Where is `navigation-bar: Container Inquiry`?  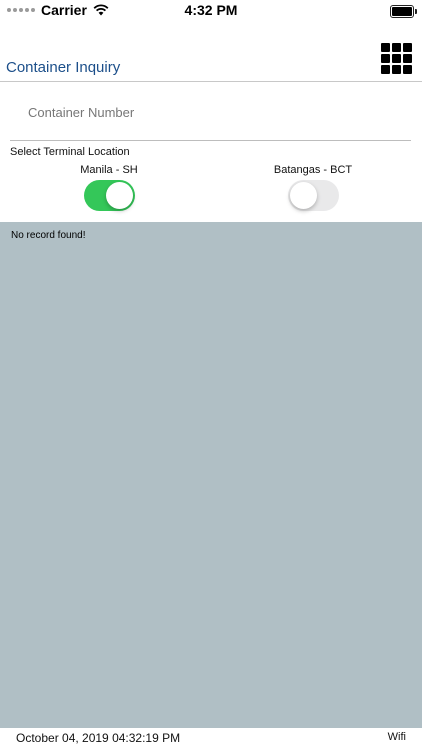
navigation-bar: Container Inquiry is located at coordinates (211, 61).